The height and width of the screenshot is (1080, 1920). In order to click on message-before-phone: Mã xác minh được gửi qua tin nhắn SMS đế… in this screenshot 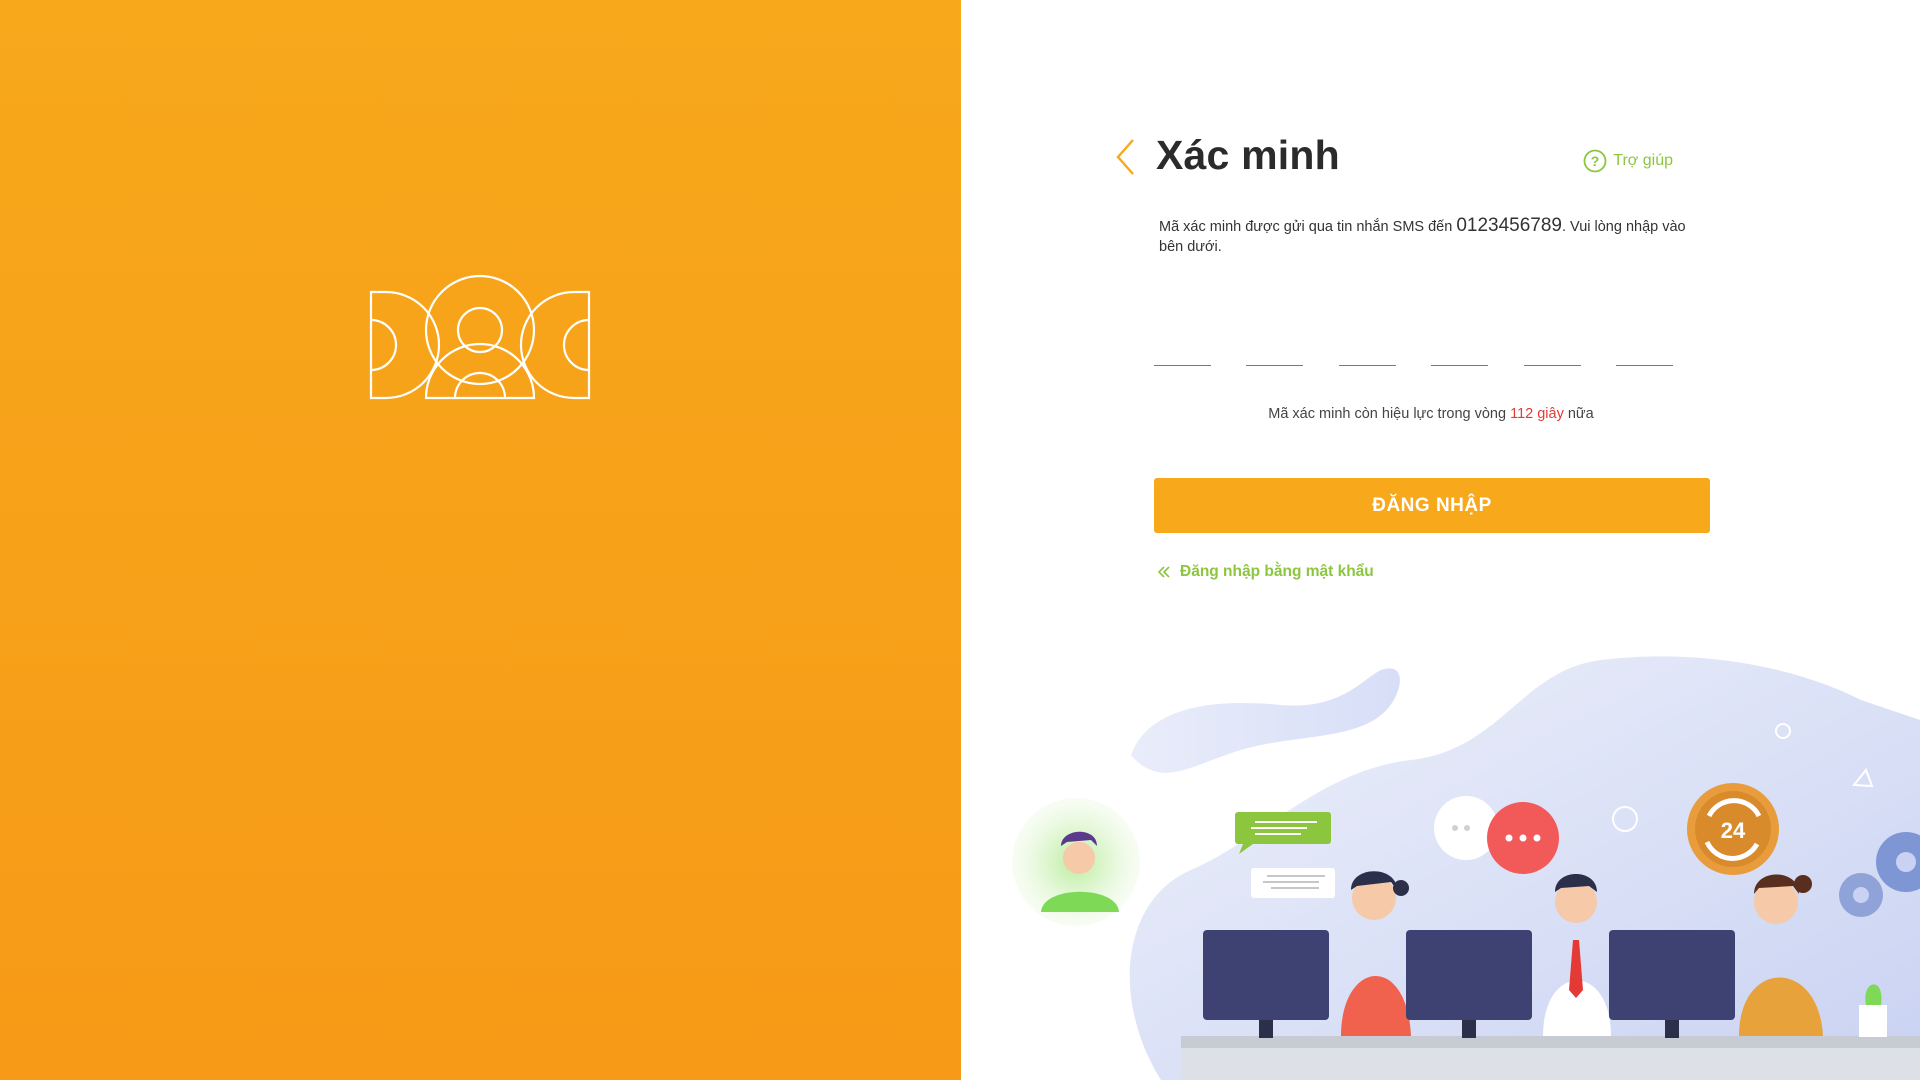, I will do `click(1308, 227)`.